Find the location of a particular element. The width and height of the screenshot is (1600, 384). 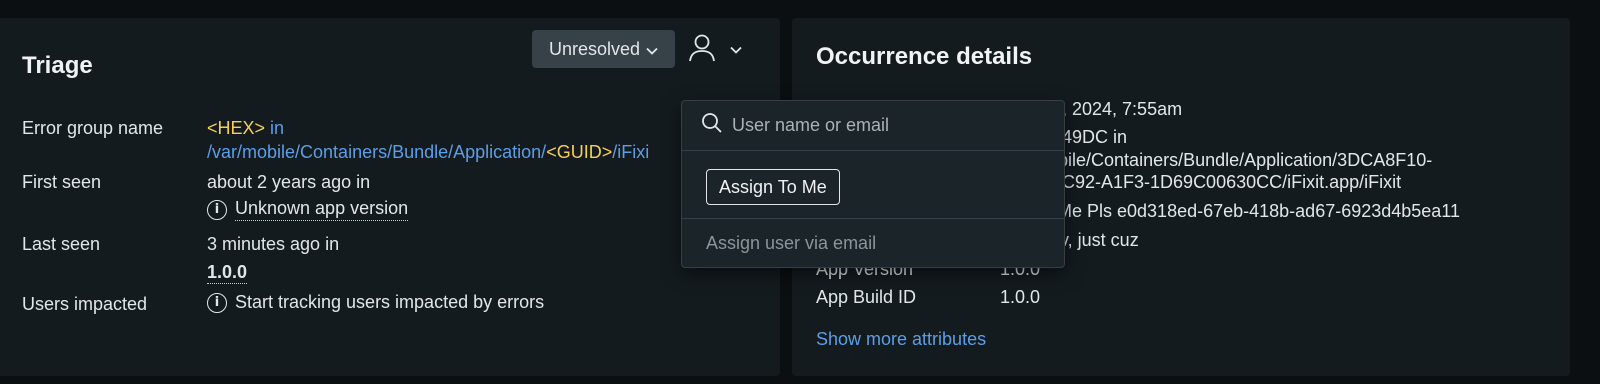

occurrence-partial-line: C92-A1F3-1D69C00630CC/iFixit.app/iFixit is located at coordinates (1232, 182).